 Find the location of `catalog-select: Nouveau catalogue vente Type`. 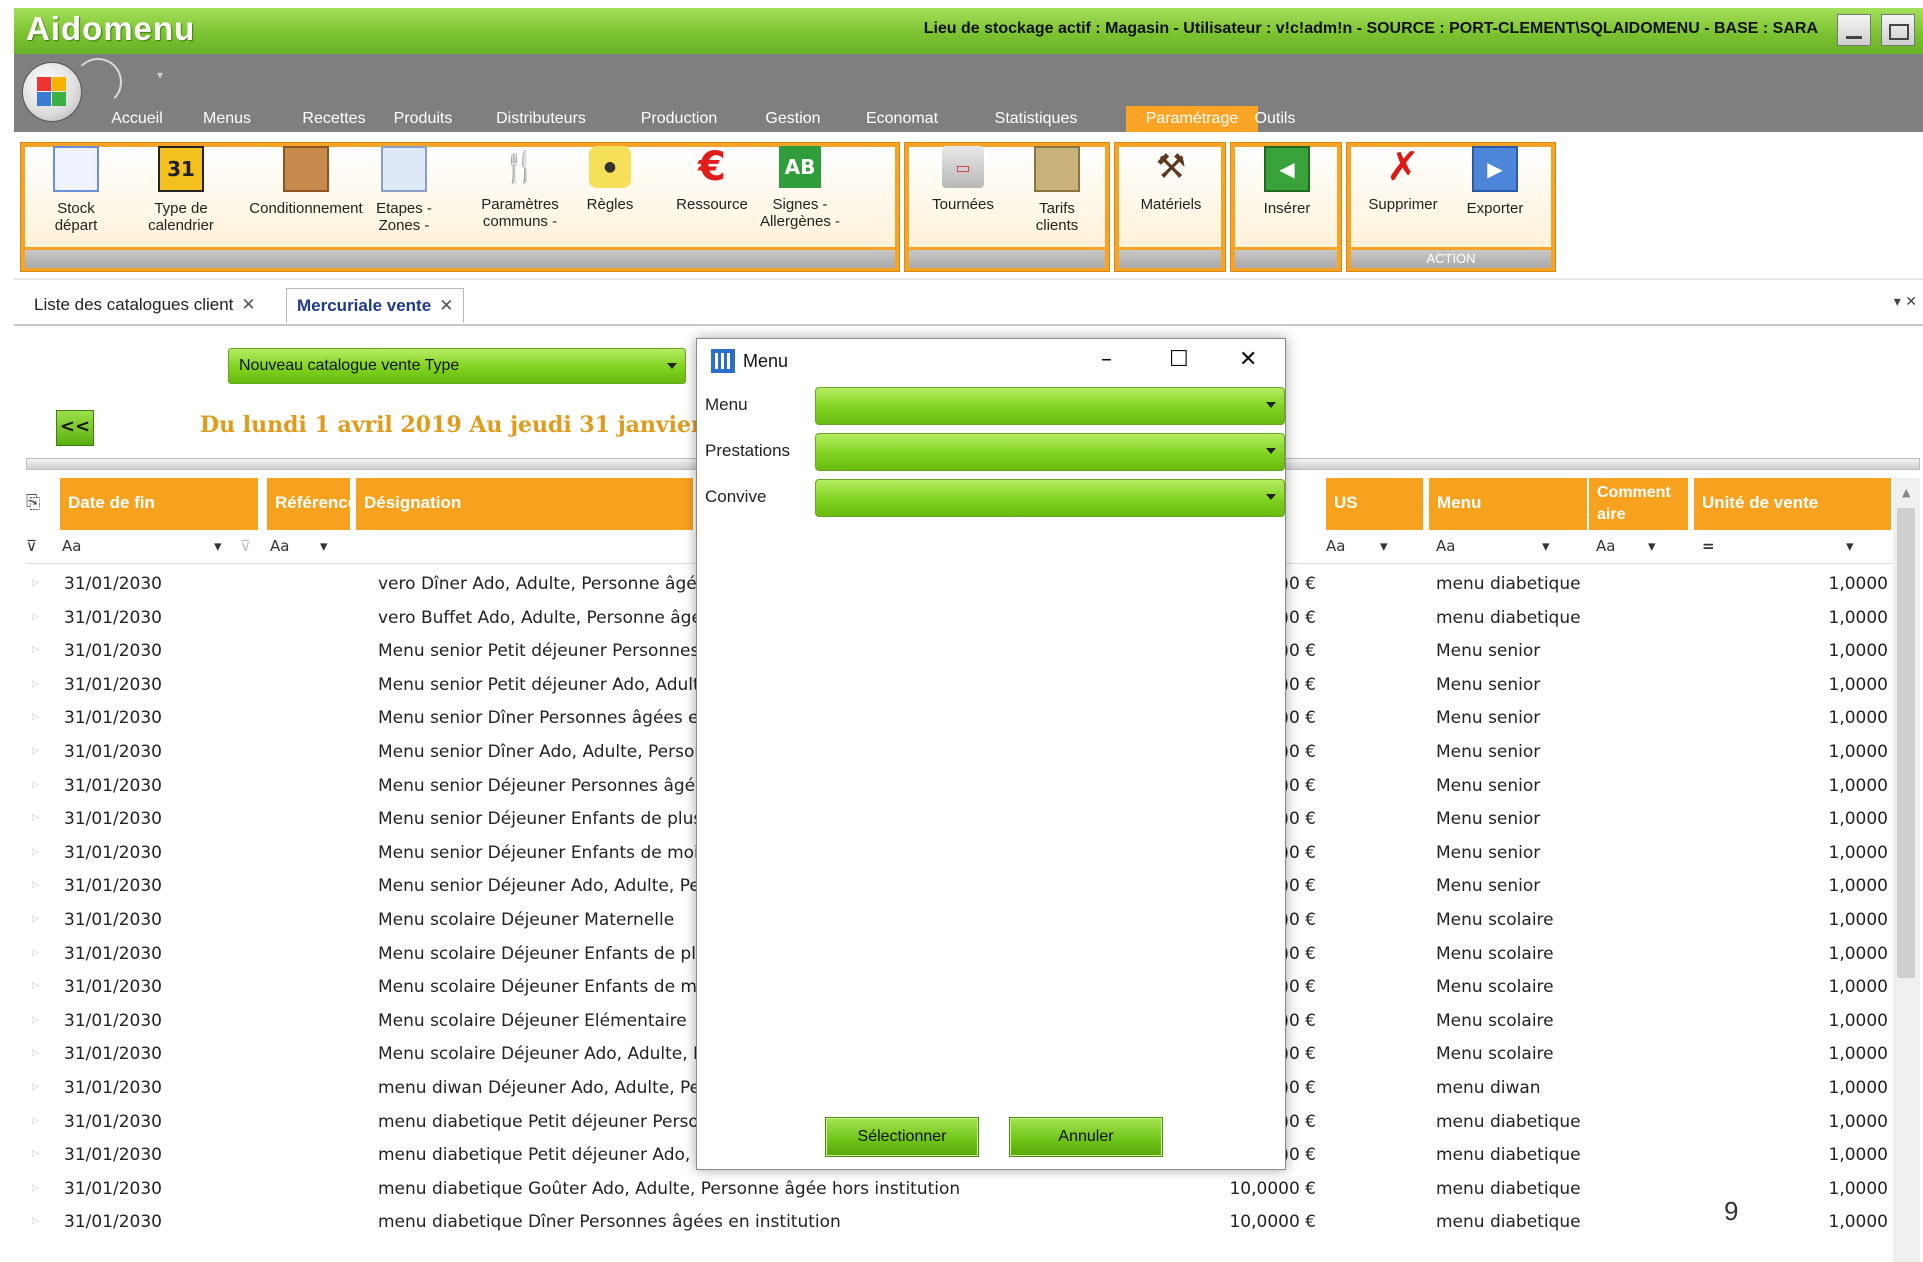

catalog-select: Nouveau catalogue vente Type is located at coordinates (457, 366).